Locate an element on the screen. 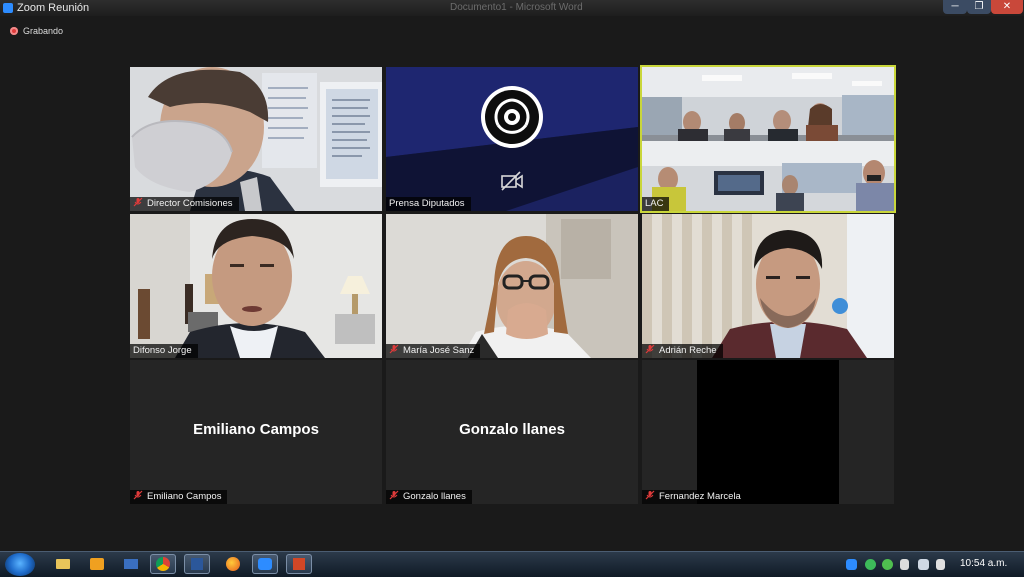  windows-taskbar: 10:54 a.m. is located at coordinates (512, 564).